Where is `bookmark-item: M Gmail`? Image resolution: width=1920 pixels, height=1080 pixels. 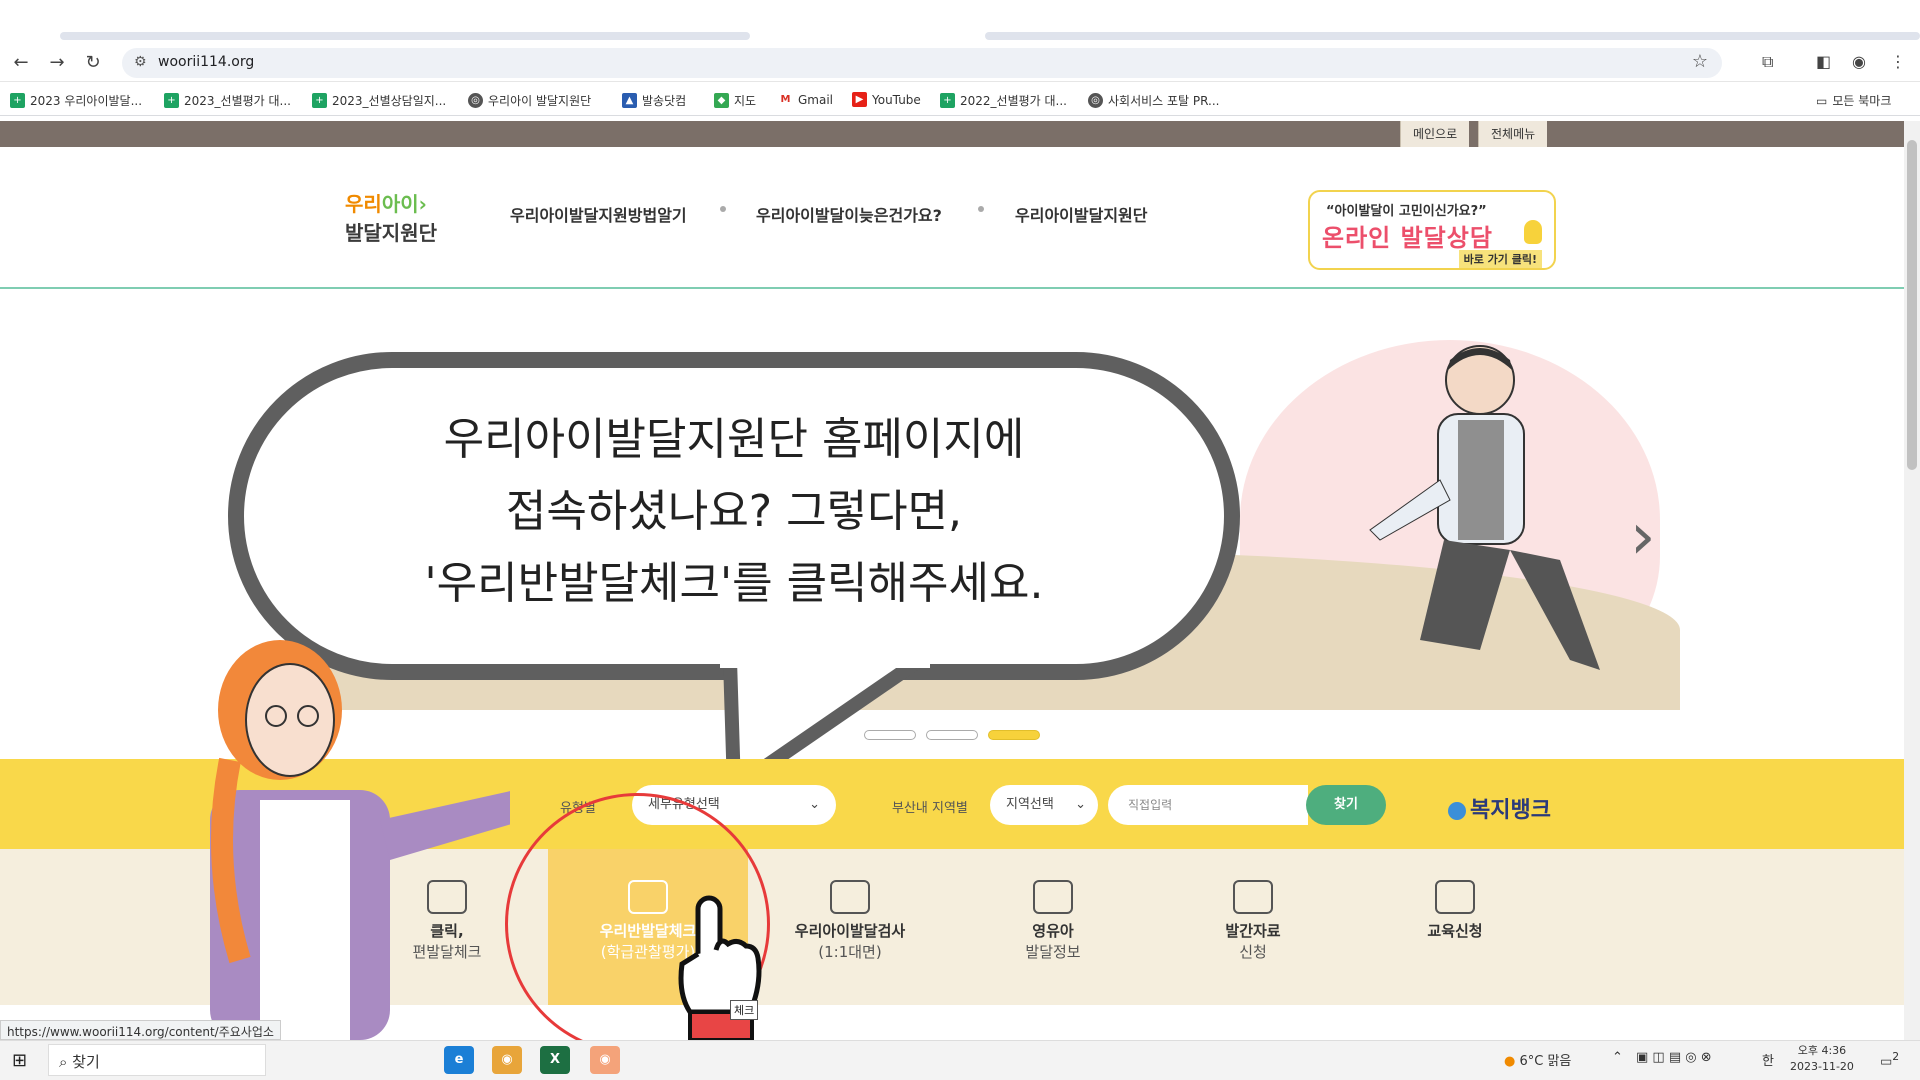 bookmark-item: M Gmail is located at coordinates (805, 99).